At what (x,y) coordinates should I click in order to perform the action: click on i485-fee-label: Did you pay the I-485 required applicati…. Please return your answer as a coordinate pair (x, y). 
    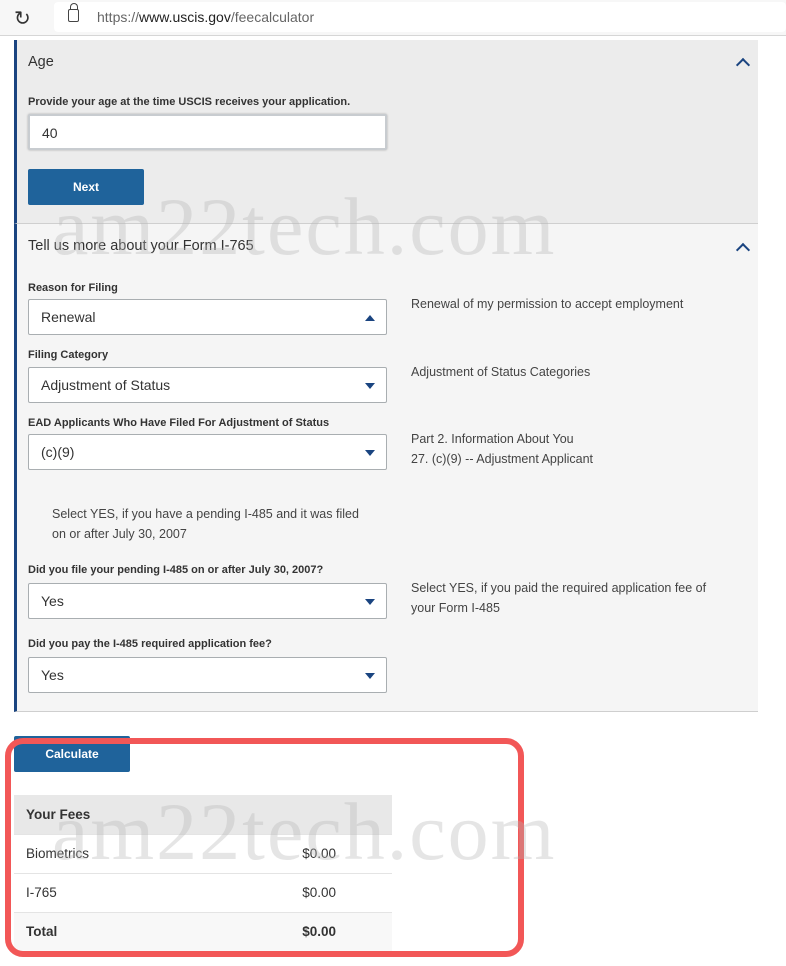
    Looking at the image, I should click on (150, 644).